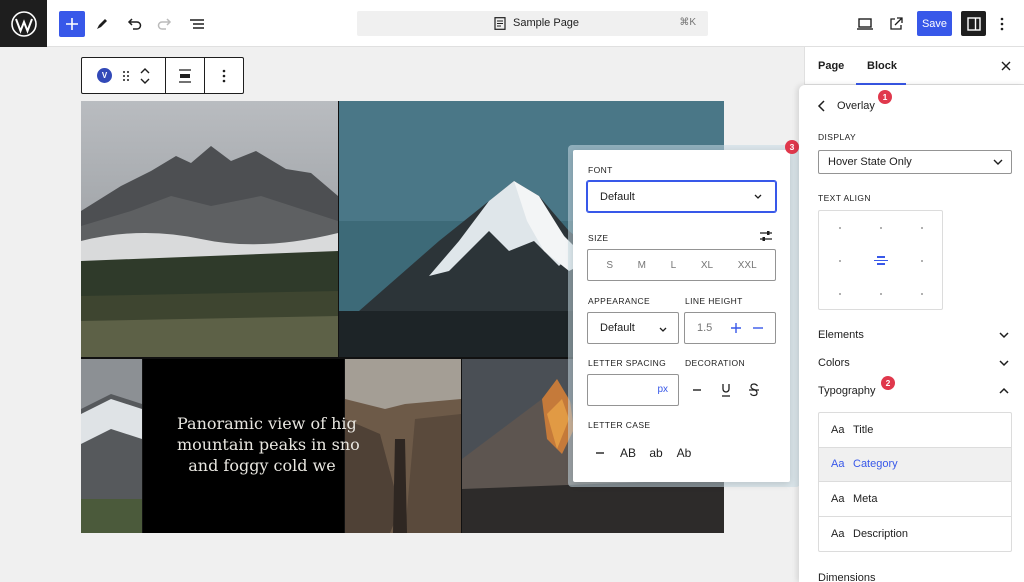 The height and width of the screenshot is (582, 1024). I want to click on block-switcher: V, so click(124, 75).